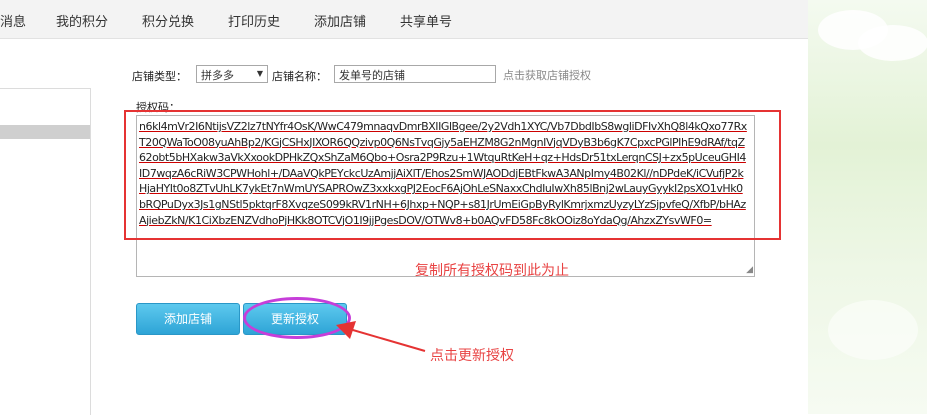 This screenshot has height=415, width=927. Describe the element at coordinates (254, 20) in the screenshot. I see `nav-tab-print-history: 打印历史` at that location.